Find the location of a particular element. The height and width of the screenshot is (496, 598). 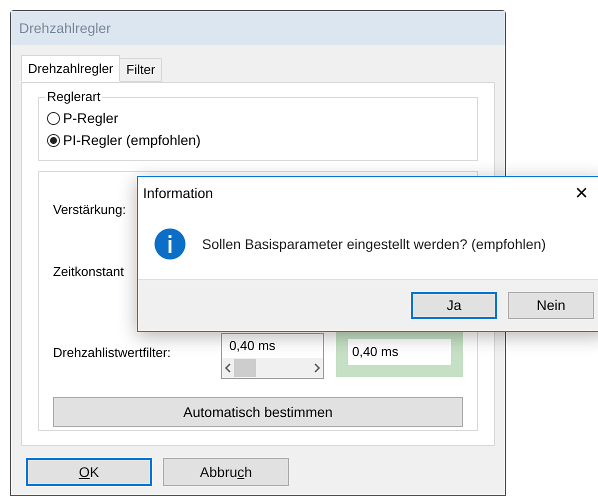

info-icon is located at coordinates (170, 244).